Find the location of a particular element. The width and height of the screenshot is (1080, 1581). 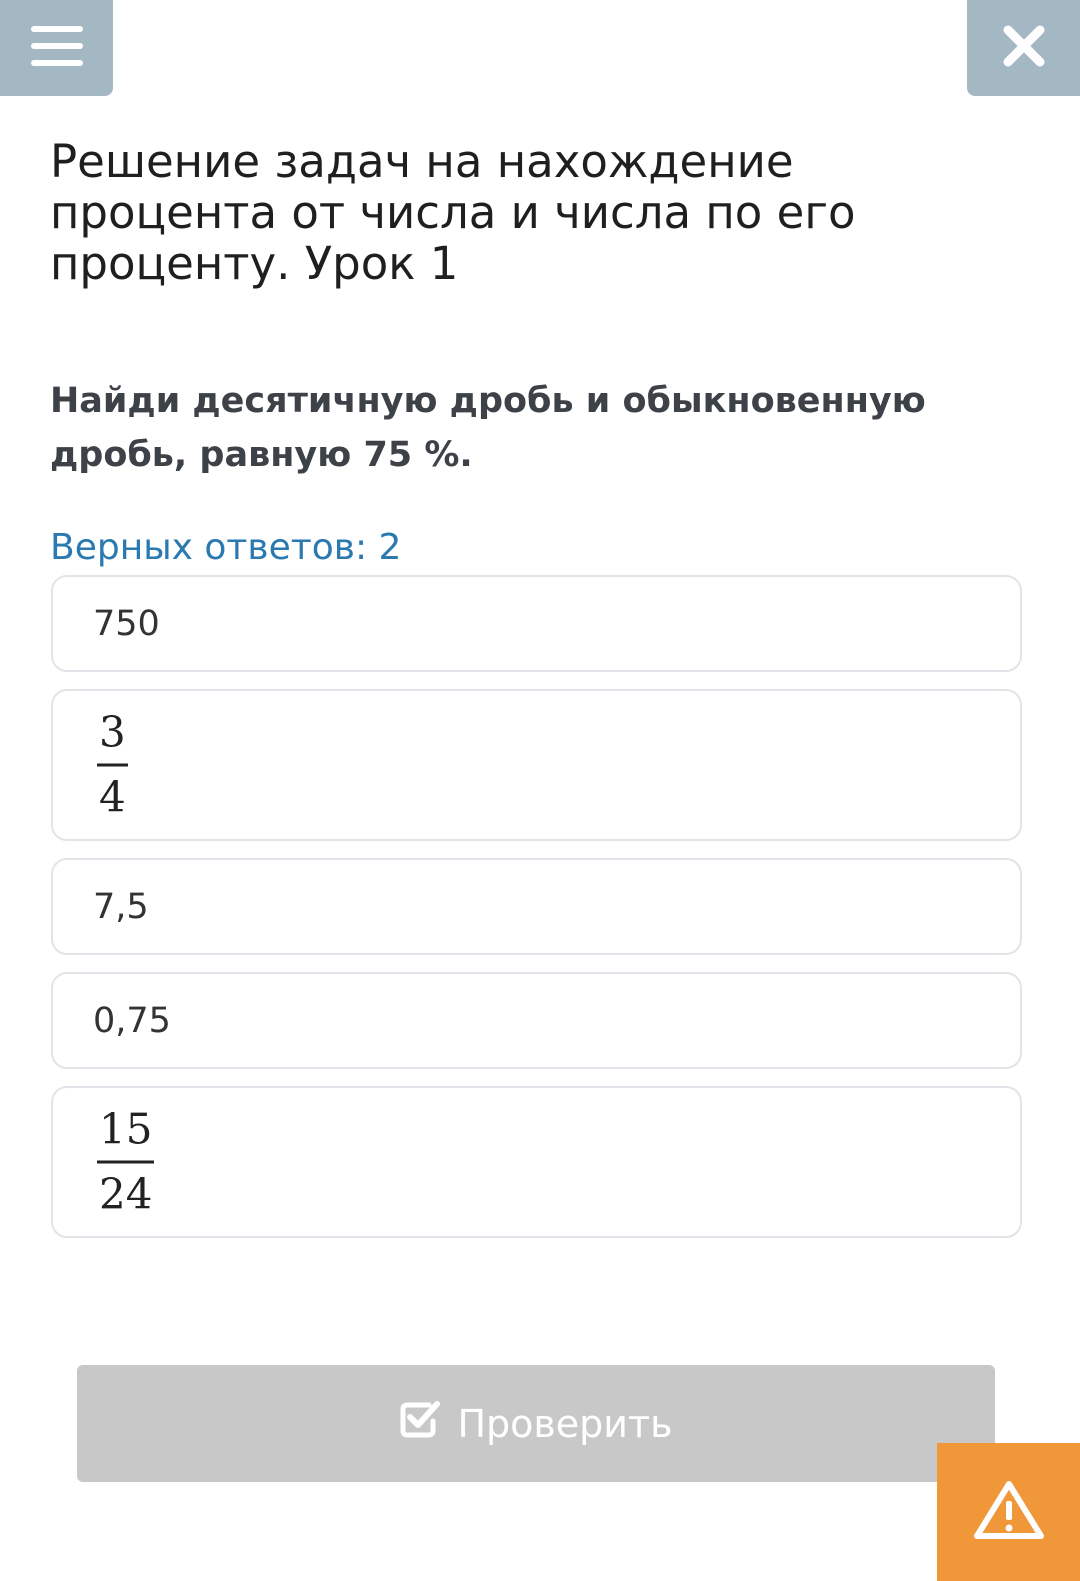

fraction: 15 24 is located at coordinates (126, 1162).